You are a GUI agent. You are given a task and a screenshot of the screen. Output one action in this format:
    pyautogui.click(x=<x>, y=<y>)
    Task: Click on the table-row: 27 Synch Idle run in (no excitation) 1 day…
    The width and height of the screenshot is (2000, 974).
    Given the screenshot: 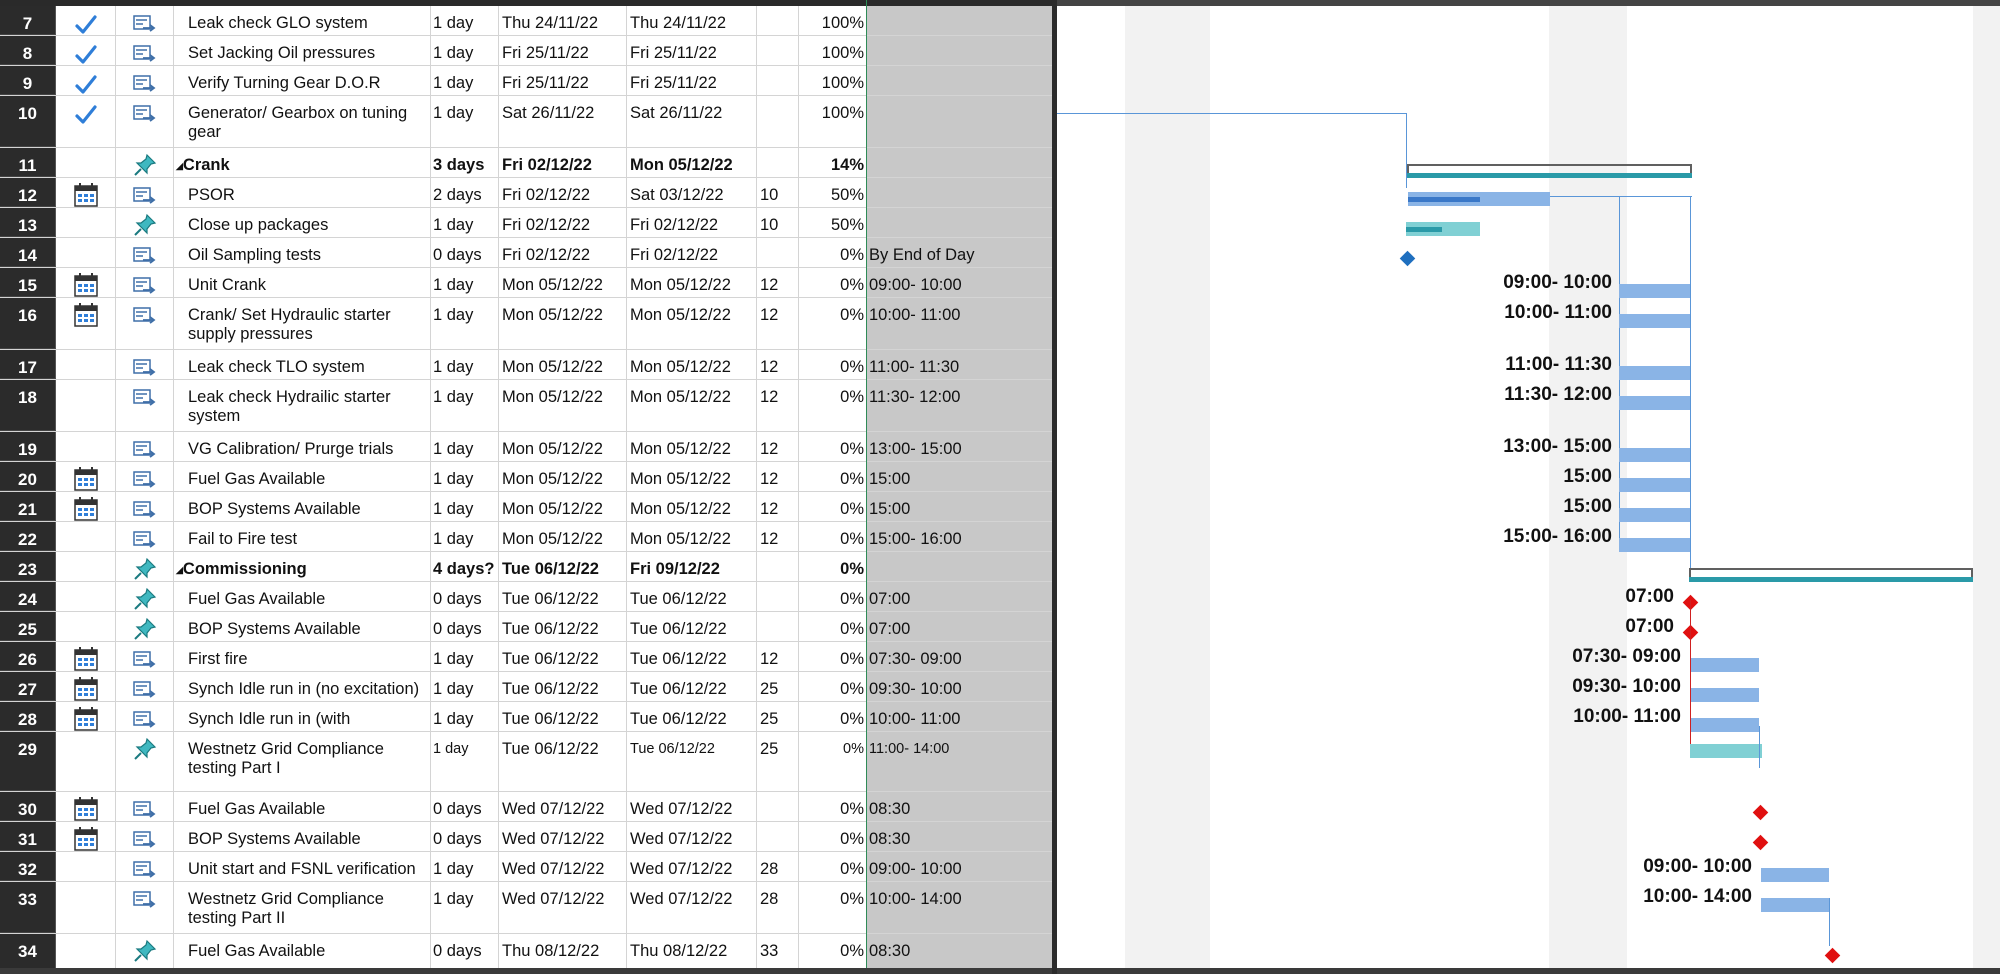 What is the action you would take?
    pyautogui.click(x=526, y=687)
    